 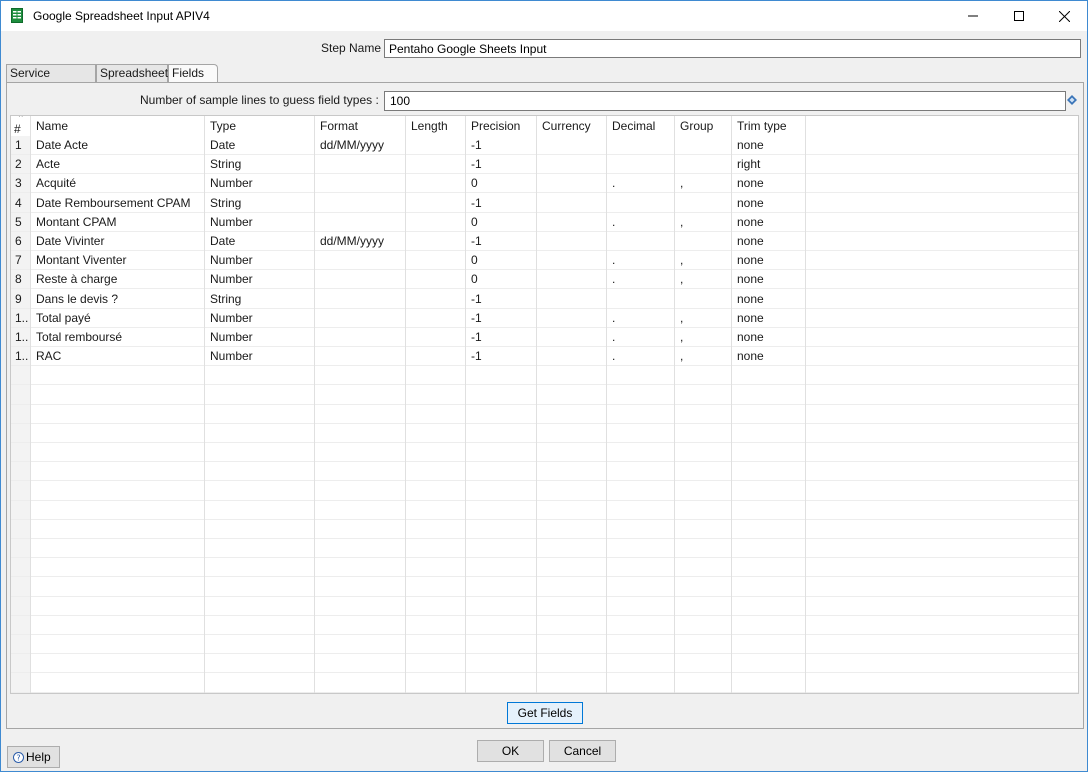 I want to click on field-type-cell: Date, so click(x=260, y=241).